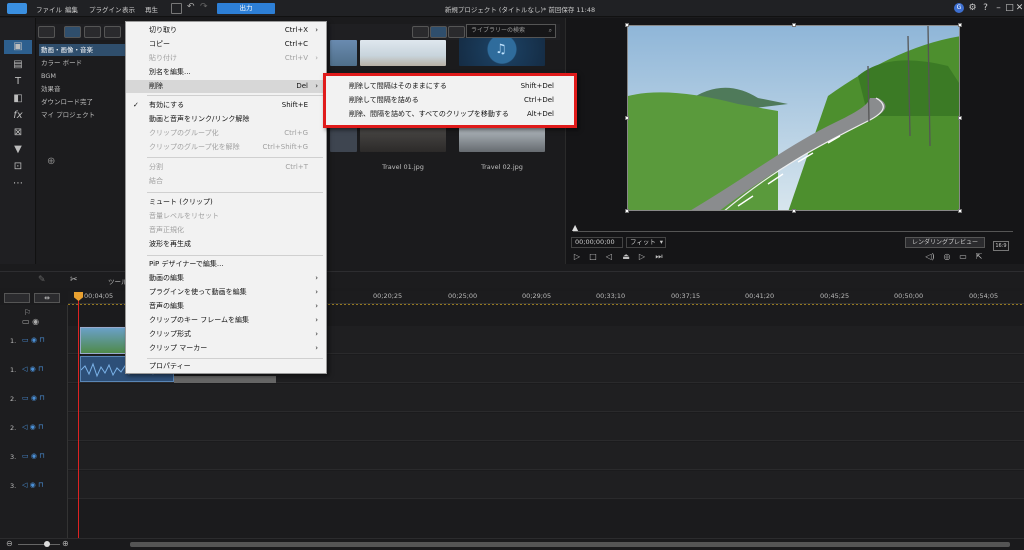 The width and height of the screenshot is (1024, 550). I want to click on media-thumbnail-travel01, so click(403, 138).